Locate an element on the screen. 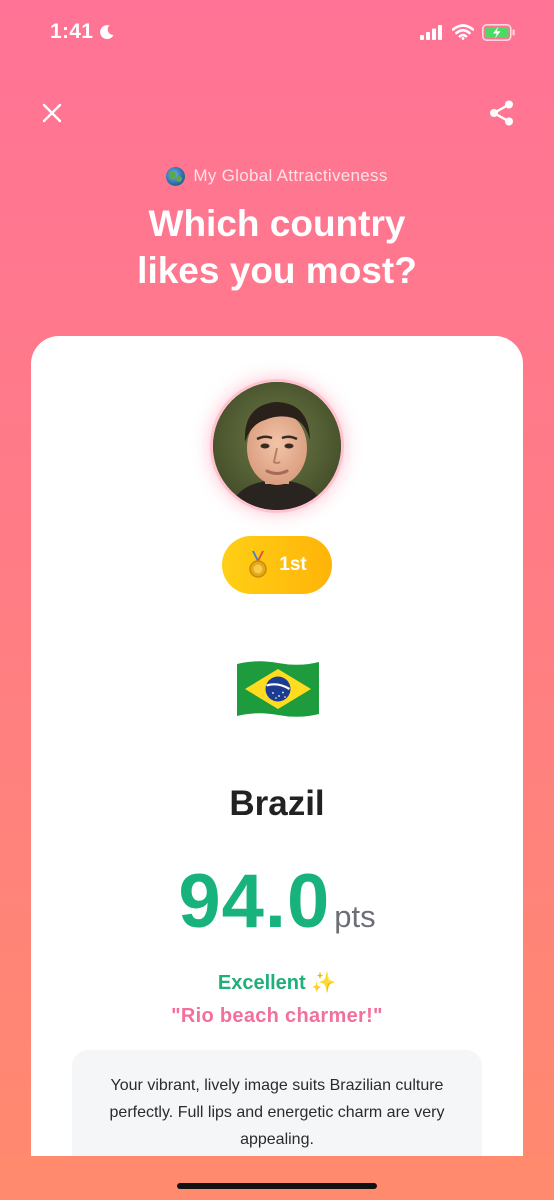 This screenshot has height=1200, width=554. cellular-signal-icon is located at coordinates (431, 32).